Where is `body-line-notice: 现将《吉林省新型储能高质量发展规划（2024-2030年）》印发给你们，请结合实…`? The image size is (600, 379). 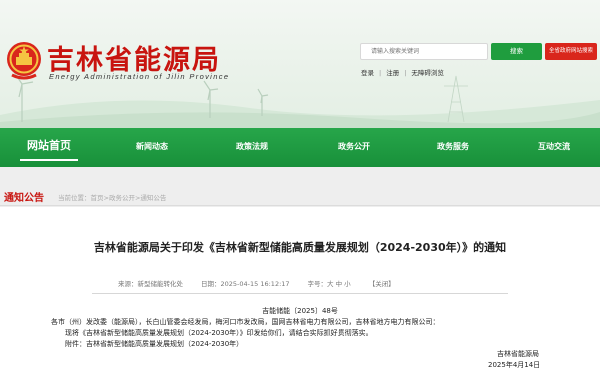 body-line-notice: 现将《吉林省新型储能高质量发展规划（2024-2030年）》印发给你们，请结合实… is located at coordinates (219, 333).